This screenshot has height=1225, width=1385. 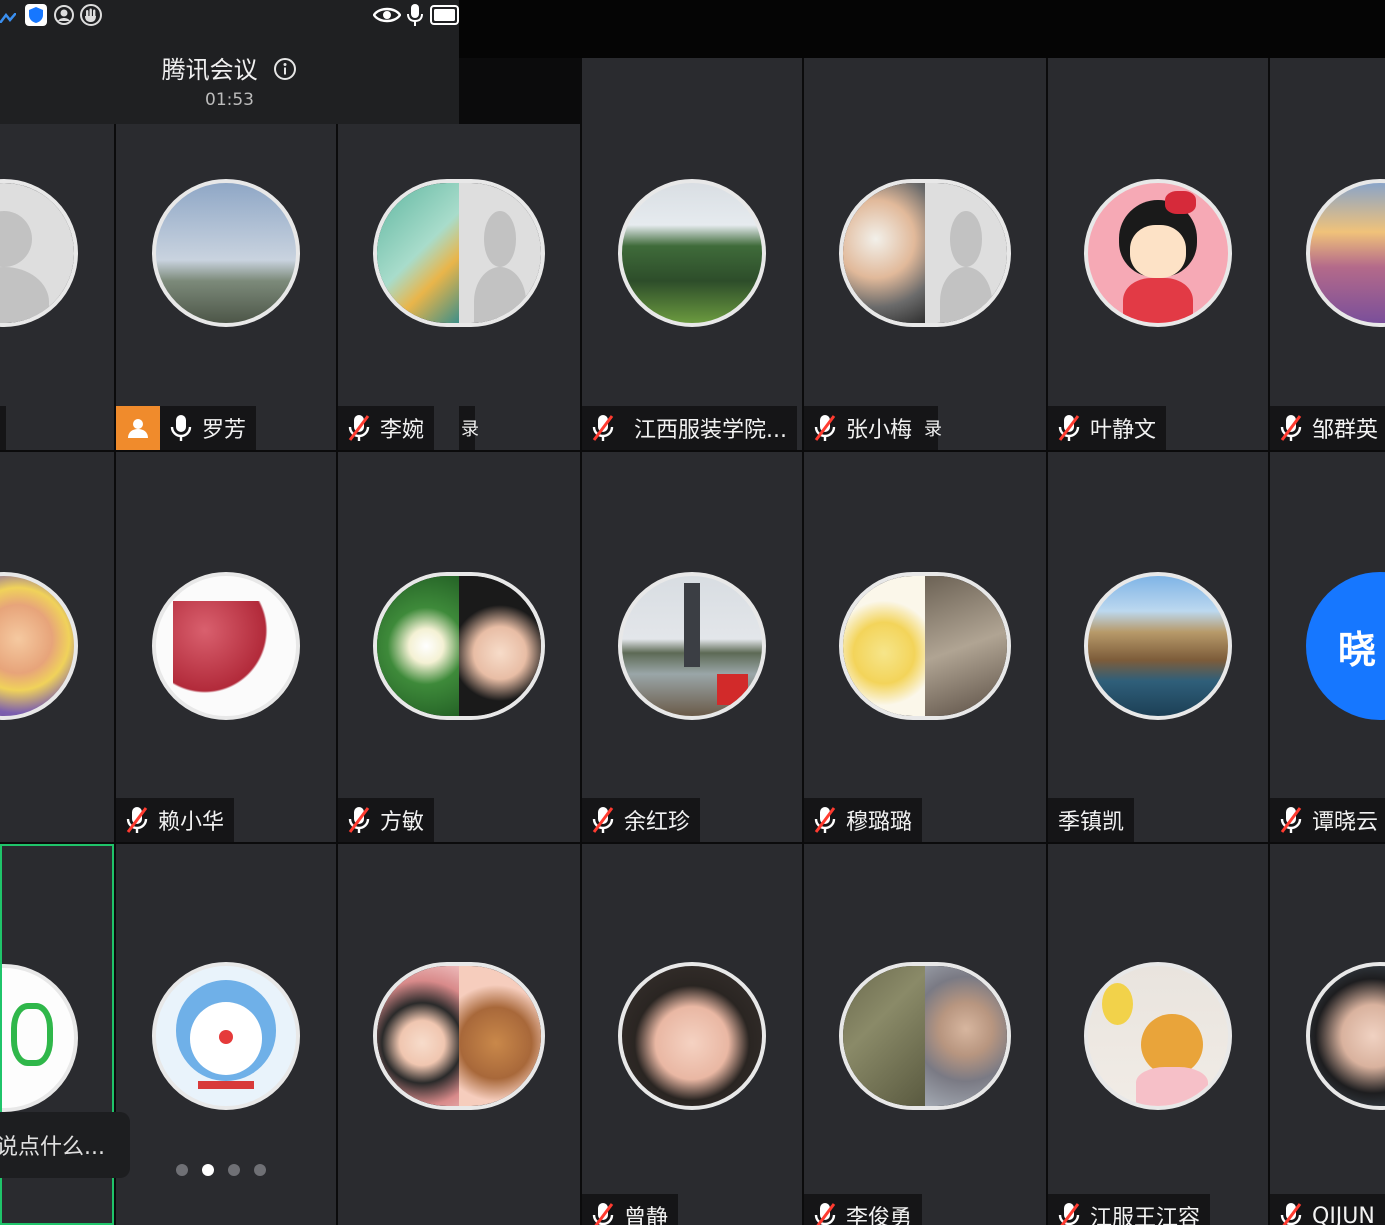 I want to click on video-tile: 李俊勇, so click(x=925, y=1034).